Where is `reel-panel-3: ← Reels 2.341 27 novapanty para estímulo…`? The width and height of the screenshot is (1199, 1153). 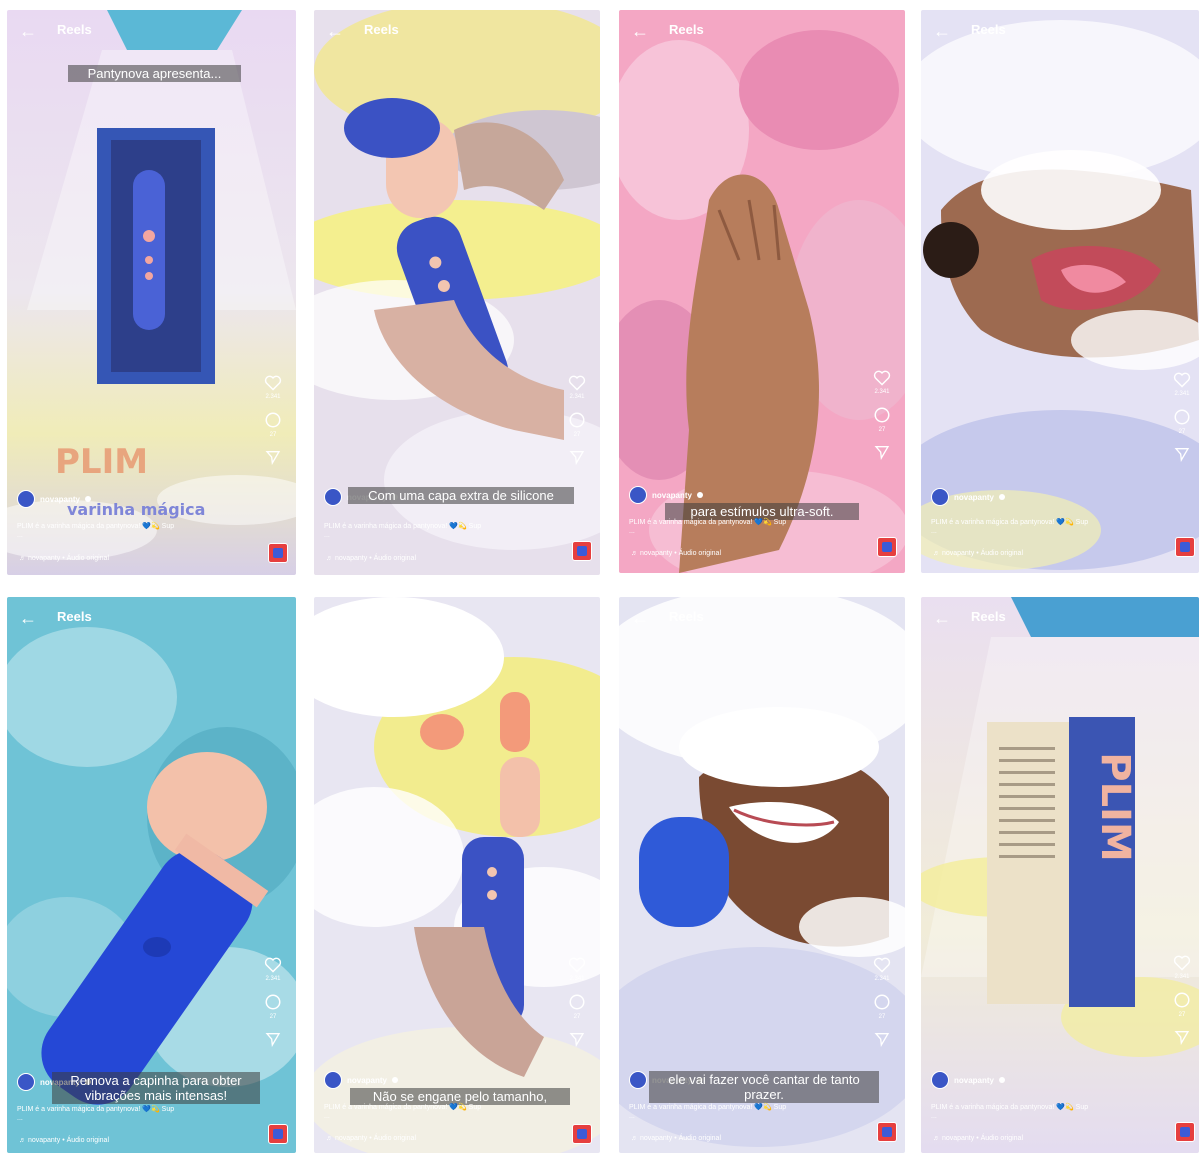 reel-panel-3: ← Reels 2.341 27 novapanty para estímulo… is located at coordinates (762, 291).